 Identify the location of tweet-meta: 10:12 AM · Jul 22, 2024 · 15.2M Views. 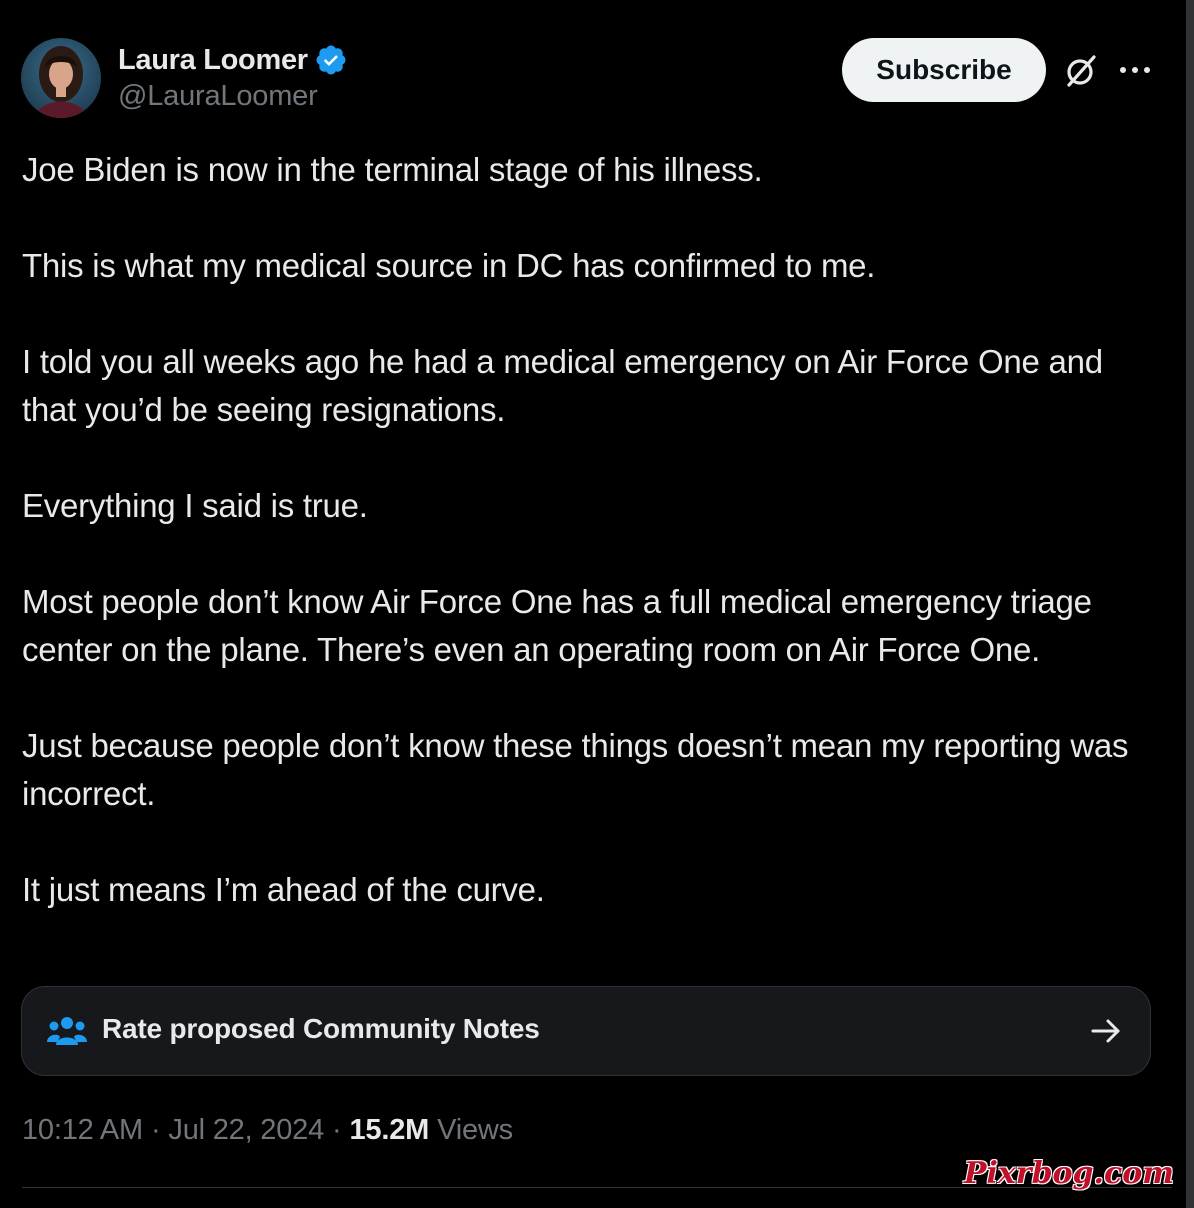
(267, 1130).